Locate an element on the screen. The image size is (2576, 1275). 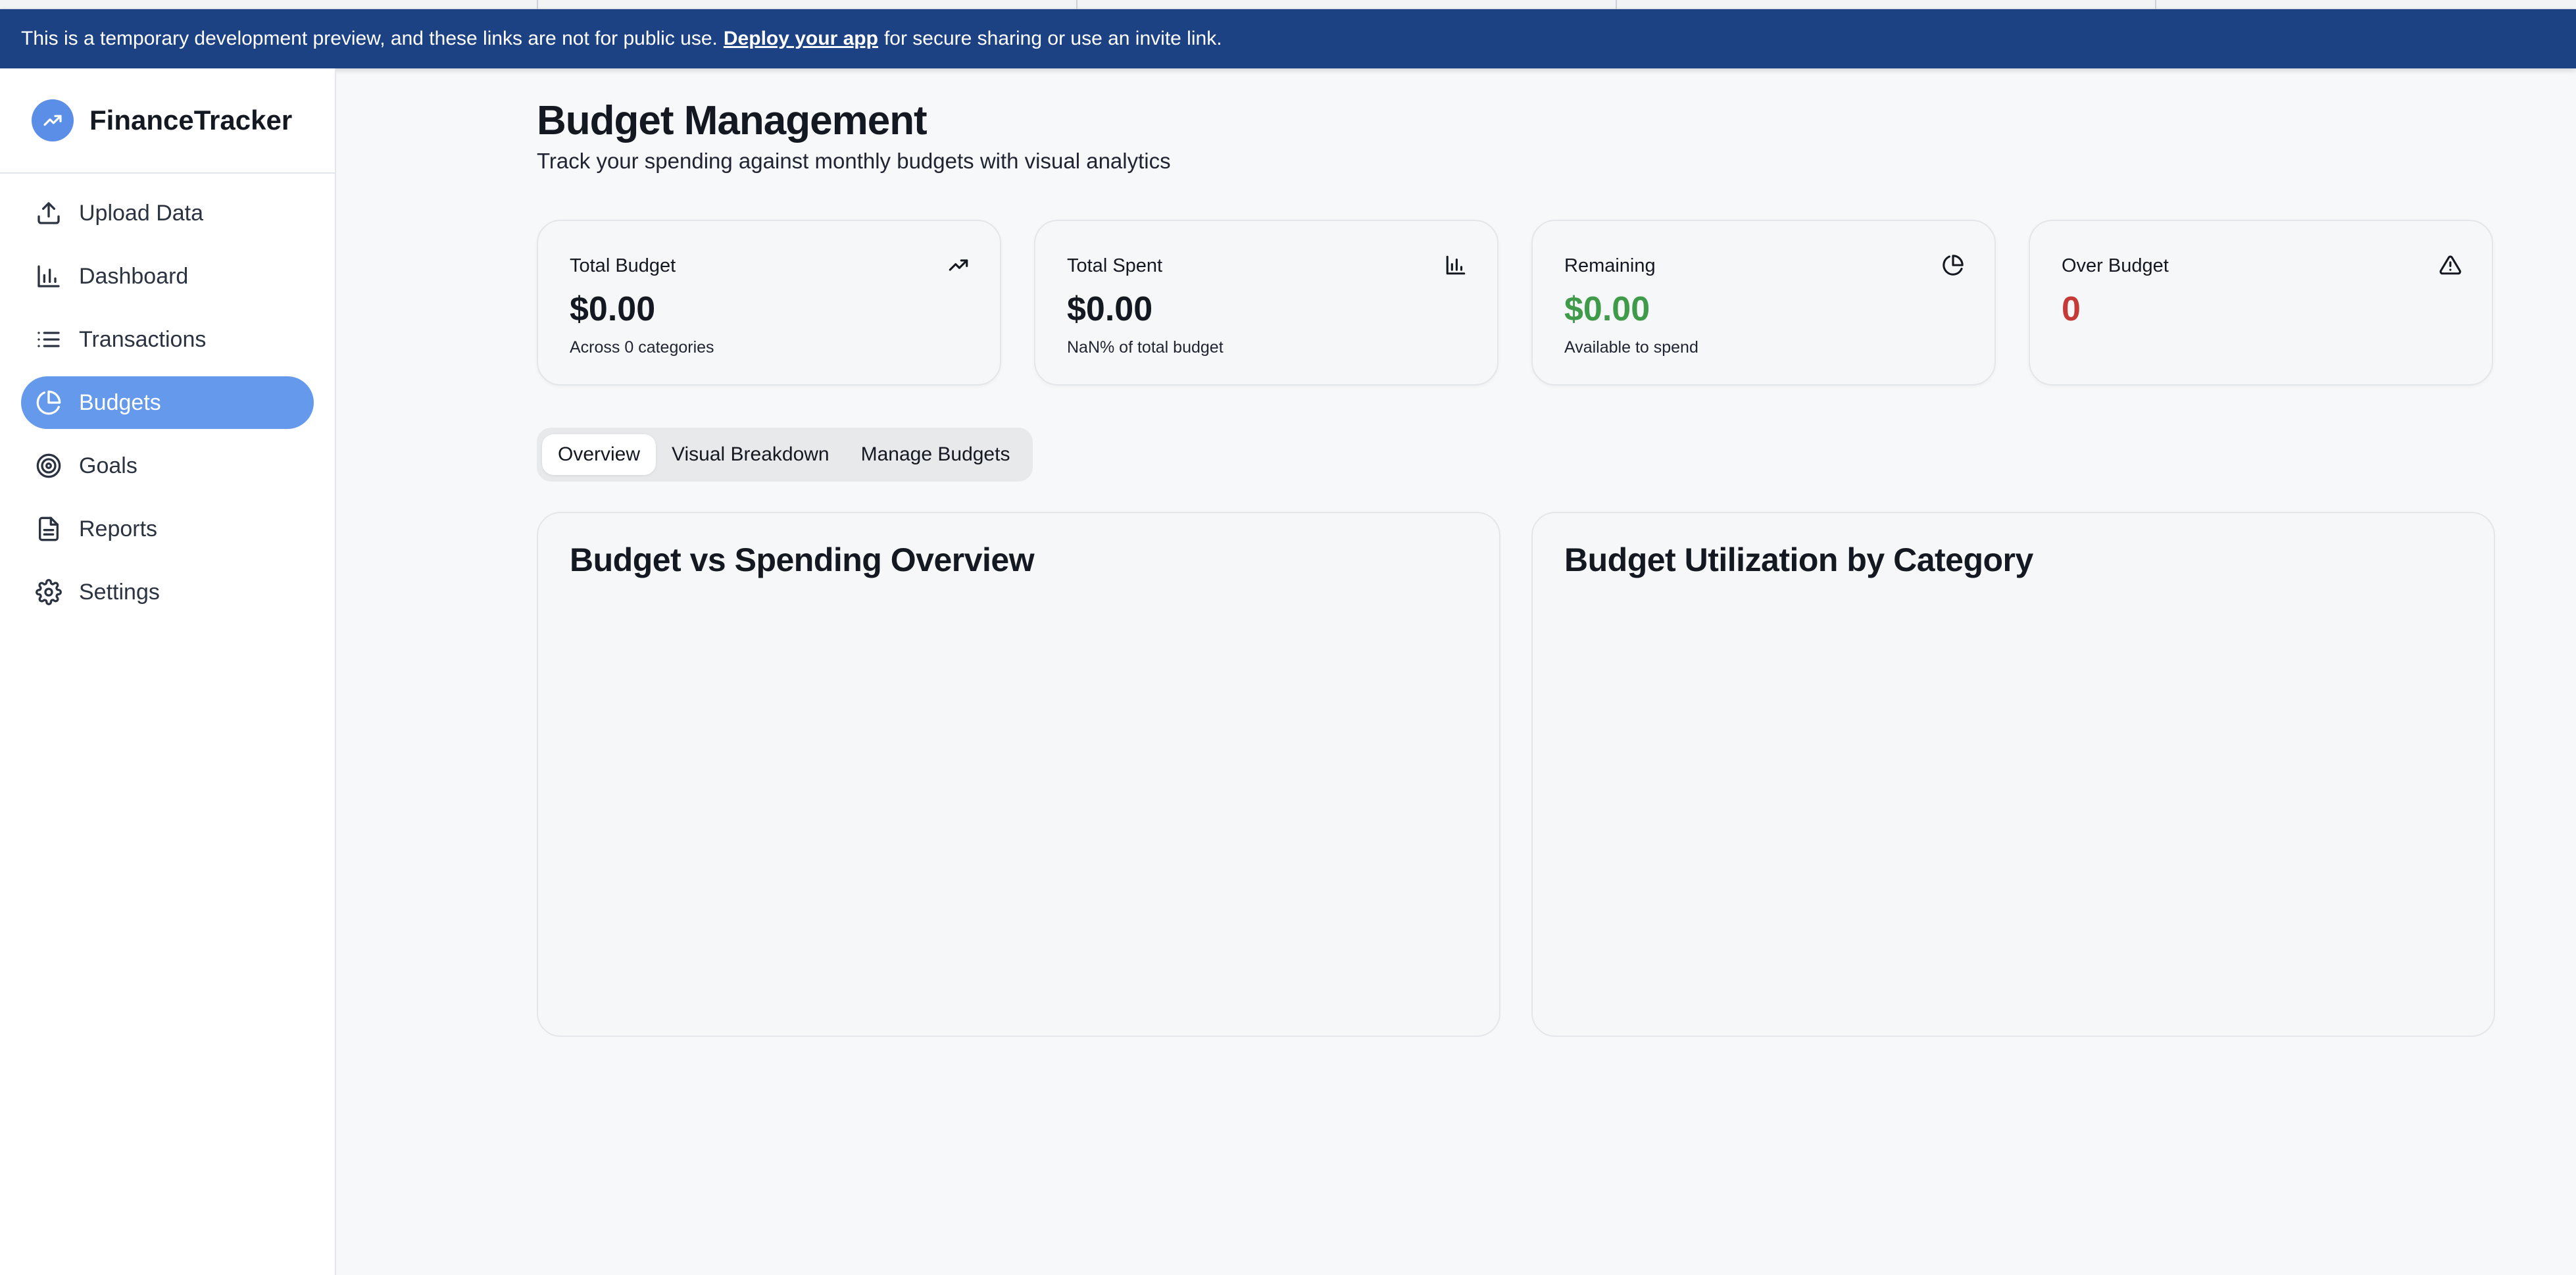
sidebar-item-goals: Goals is located at coordinates (167, 466).